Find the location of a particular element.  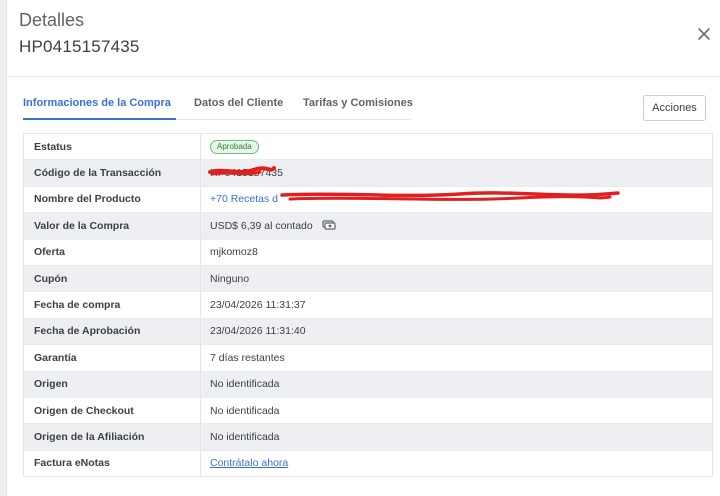

table-row: Fecha de Aprobación 23/04/2026 11:31:40 is located at coordinates (368, 331).